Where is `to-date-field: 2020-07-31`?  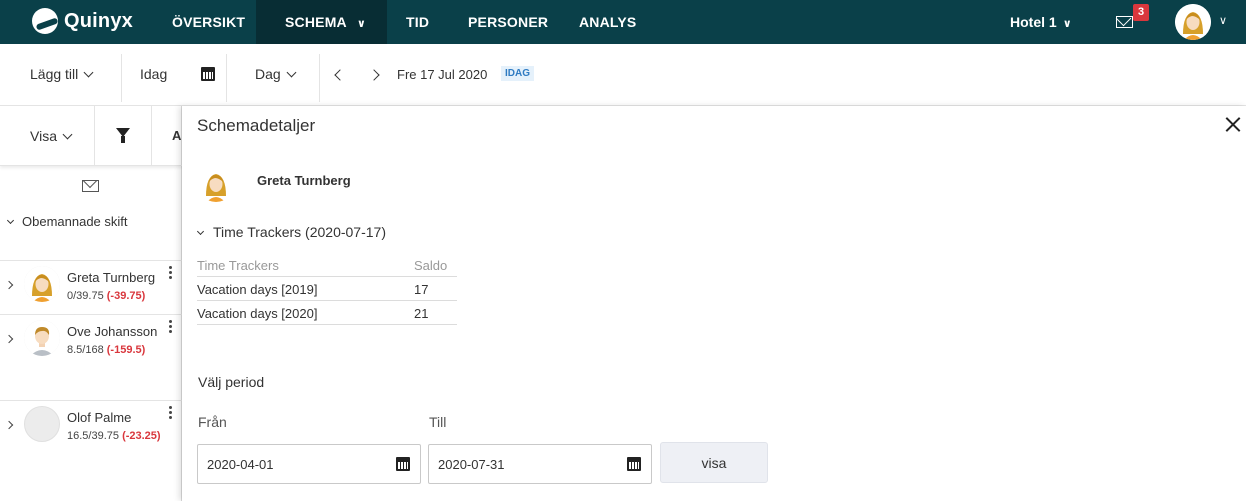
to-date-field: 2020-07-31 is located at coordinates (540, 464).